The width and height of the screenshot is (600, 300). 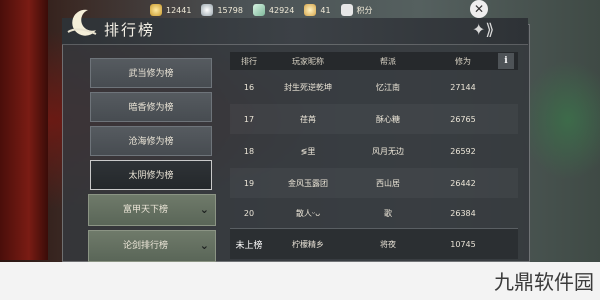 I want to click on menu-item-canghai: 沧海修为榜, so click(x=151, y=141).